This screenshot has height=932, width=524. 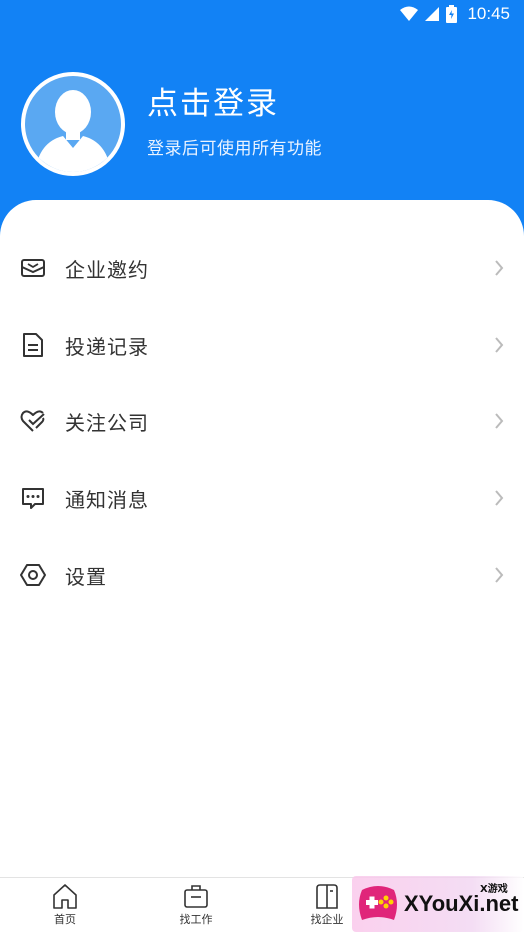 What do you see at coordinates (378, 903) in the screenshot?
I see `gamepad-logo-icon` at bounding box center [378, 903].